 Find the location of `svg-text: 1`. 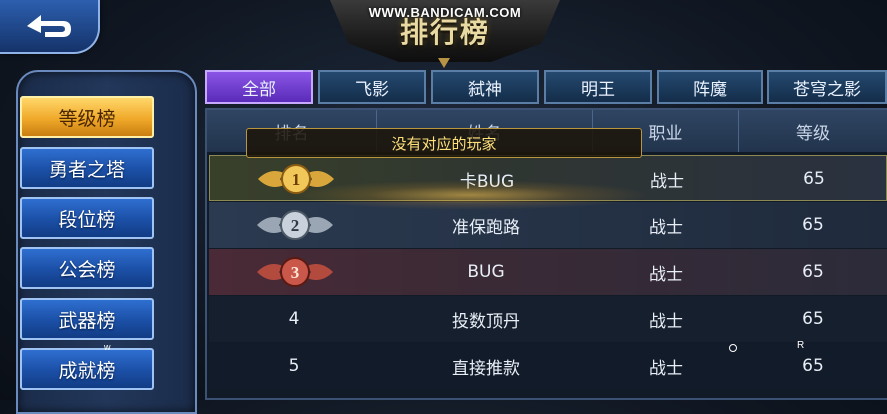

svg-text: 1 is located at coordinates (296, 179).